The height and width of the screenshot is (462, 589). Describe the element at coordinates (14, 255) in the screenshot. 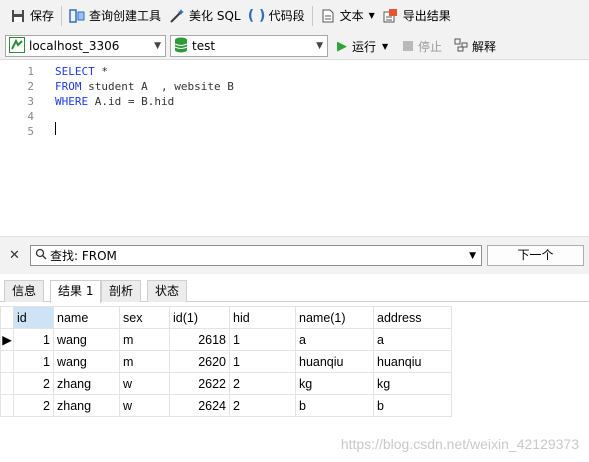

I see `close-icon: ✕` at that location.